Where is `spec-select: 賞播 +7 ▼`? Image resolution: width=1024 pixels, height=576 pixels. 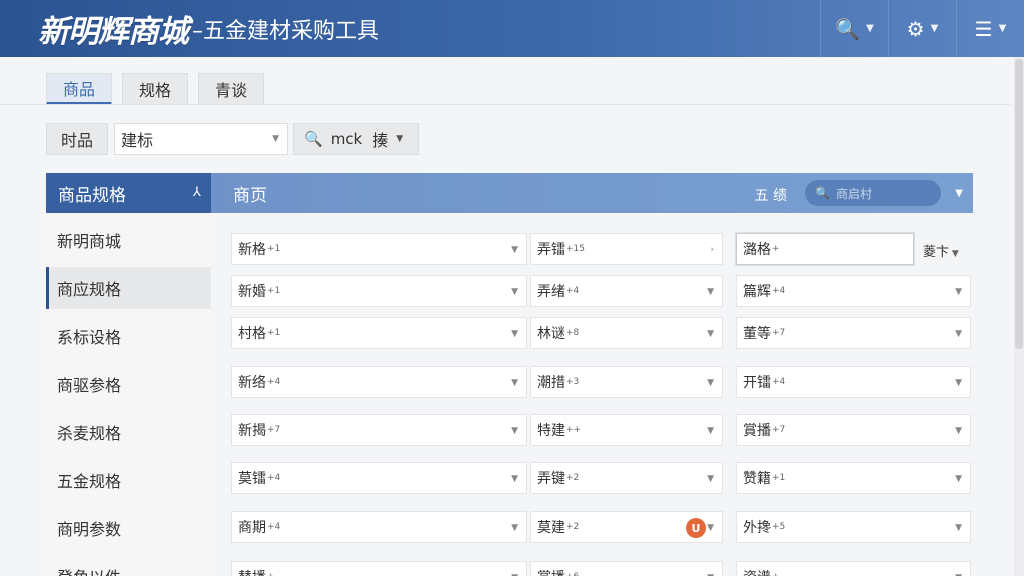
spec-select: 賞播 +7 ▼ is located at coordinates (853, 430).